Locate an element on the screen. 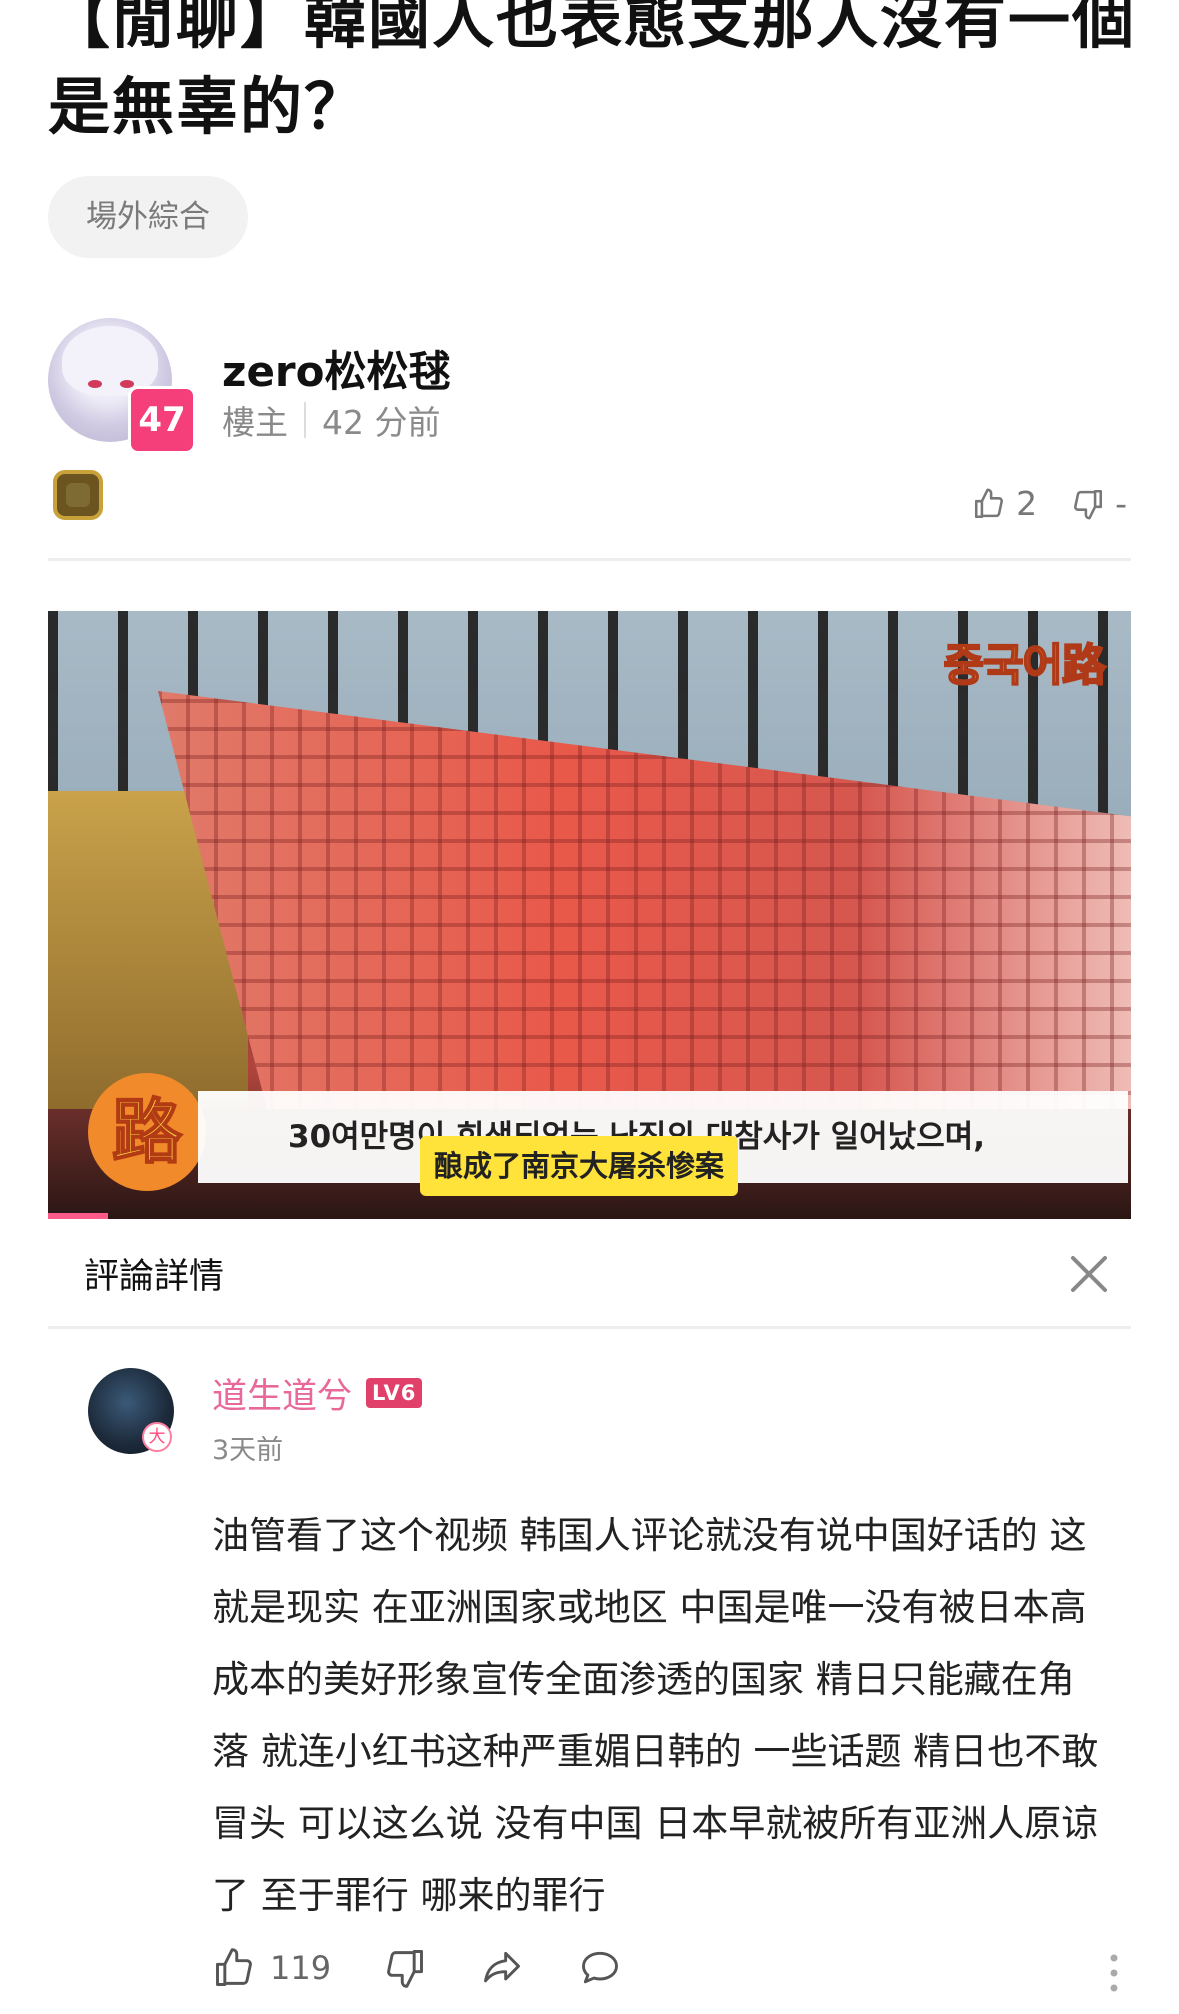 Image resolution: width=1179 pixels, height=2014 pixels. comment-dislike-button is located at coordinates (405, 1968).